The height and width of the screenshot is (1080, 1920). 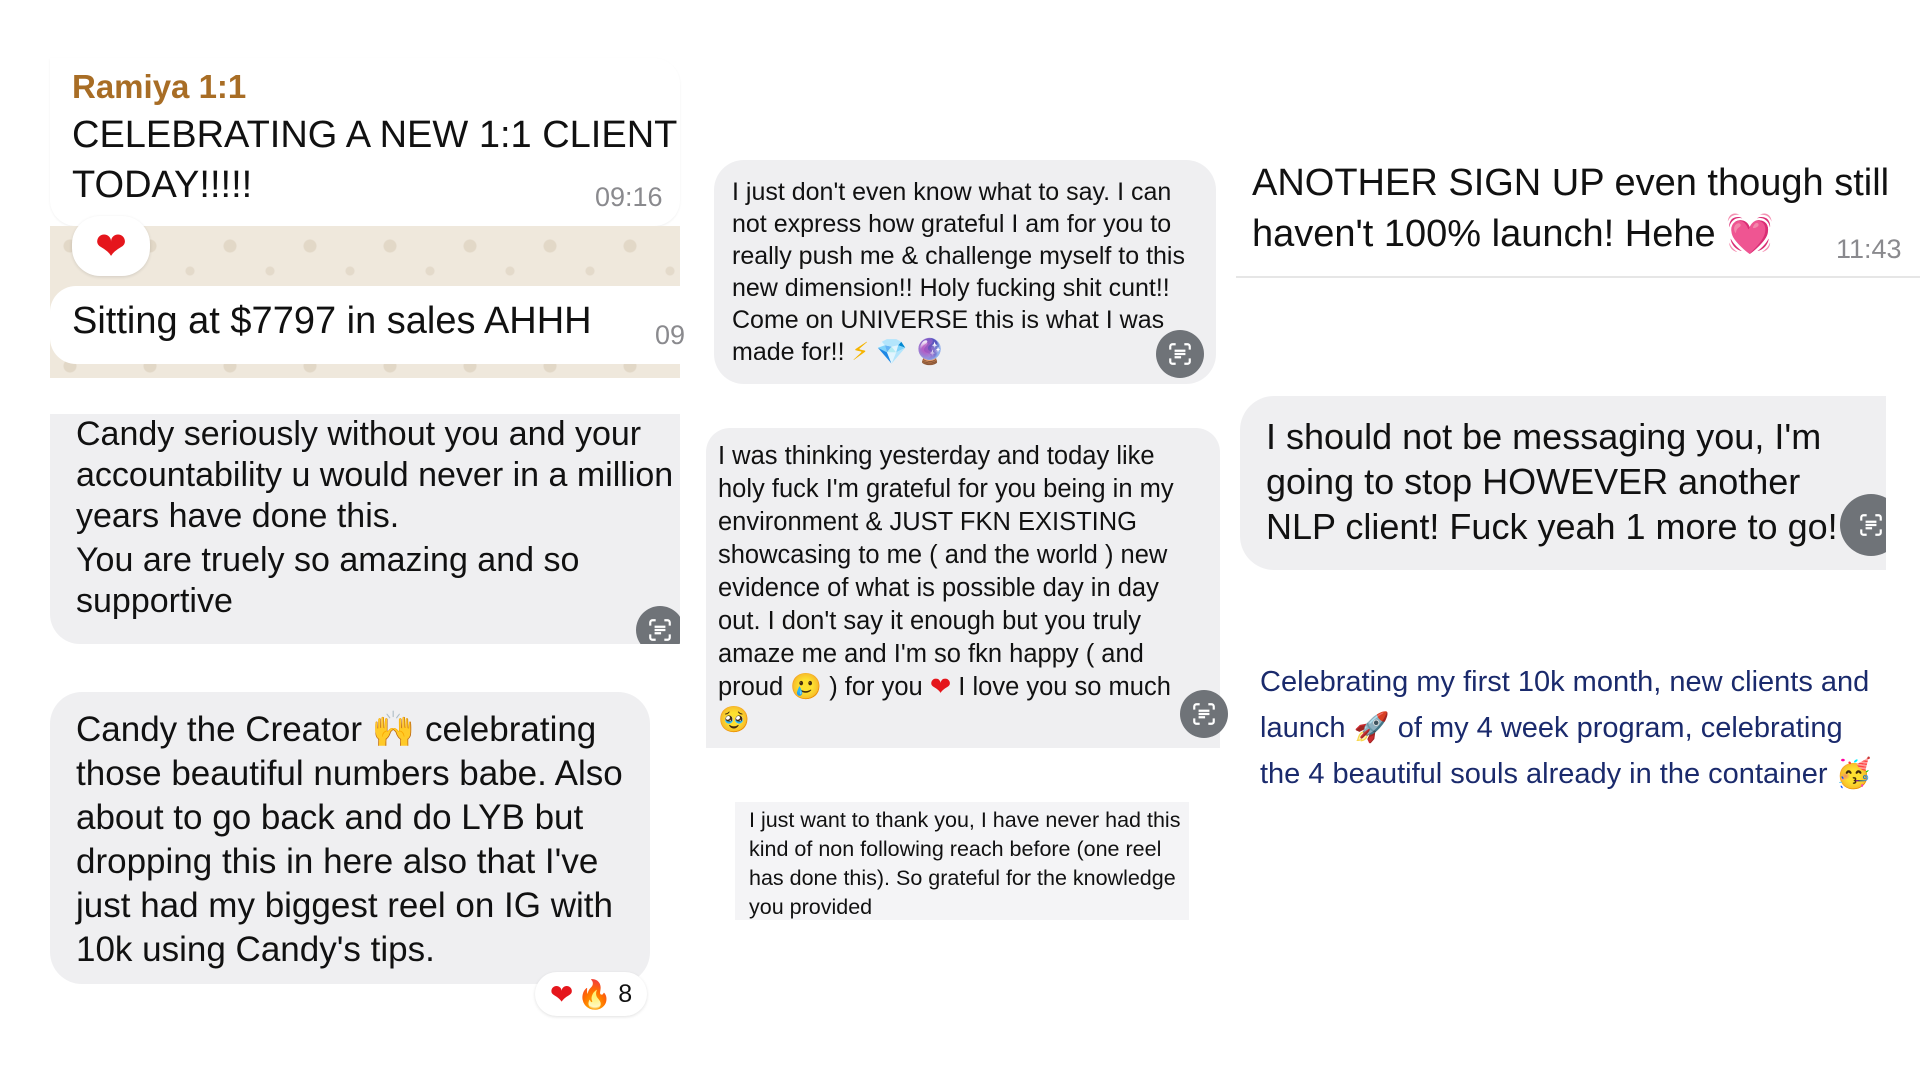 What do you see at coordinates (625, 993) in the screenshot?
I see `reaction-count: 8` at bounding box center [625, 993].